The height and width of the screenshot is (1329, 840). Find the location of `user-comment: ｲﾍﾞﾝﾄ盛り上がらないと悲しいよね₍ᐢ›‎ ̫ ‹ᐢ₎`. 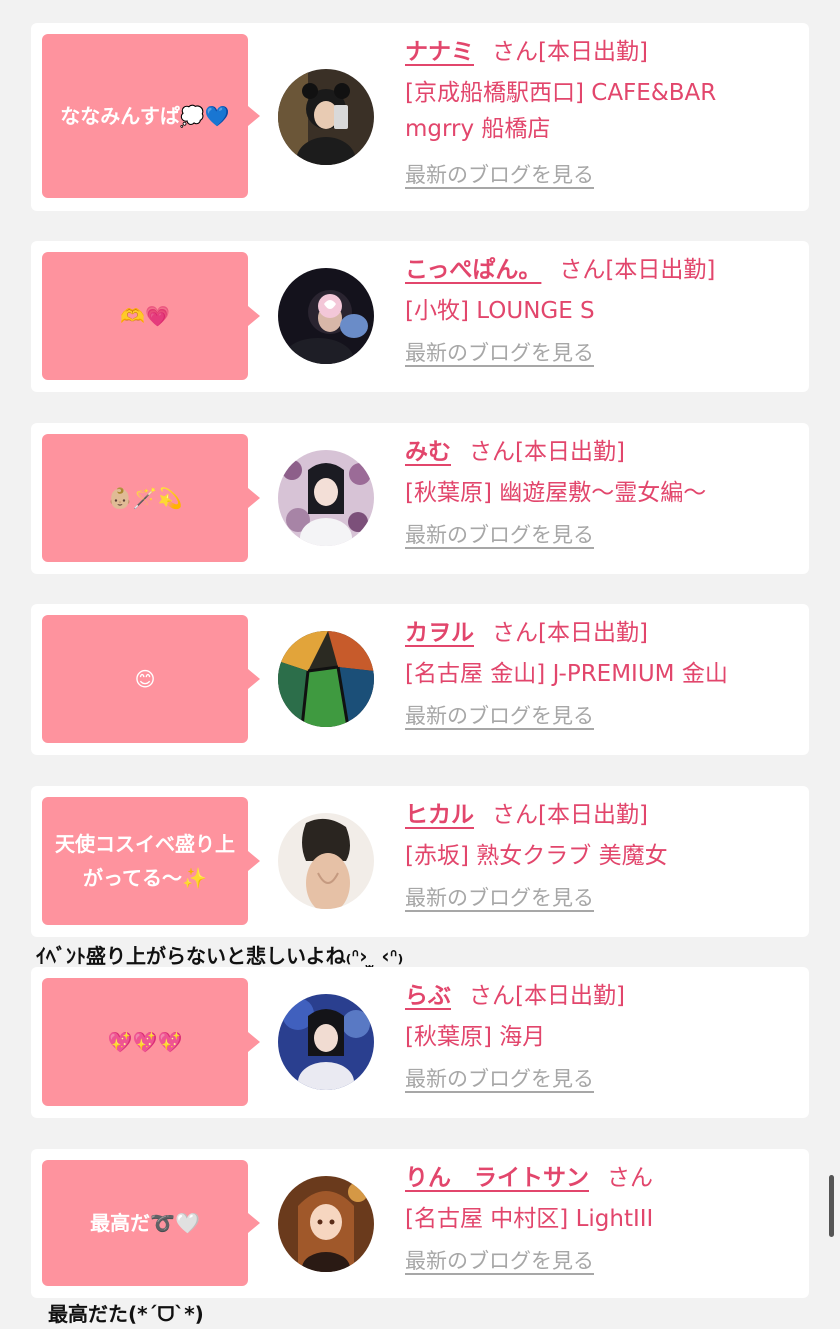

user-comment: ｲﾍﾞﾝﾄ盛り上がらないと悲しいよね₍ᐢ›‎ ̫ ‹ᐢ₎ is located at coordinates (220, 956).